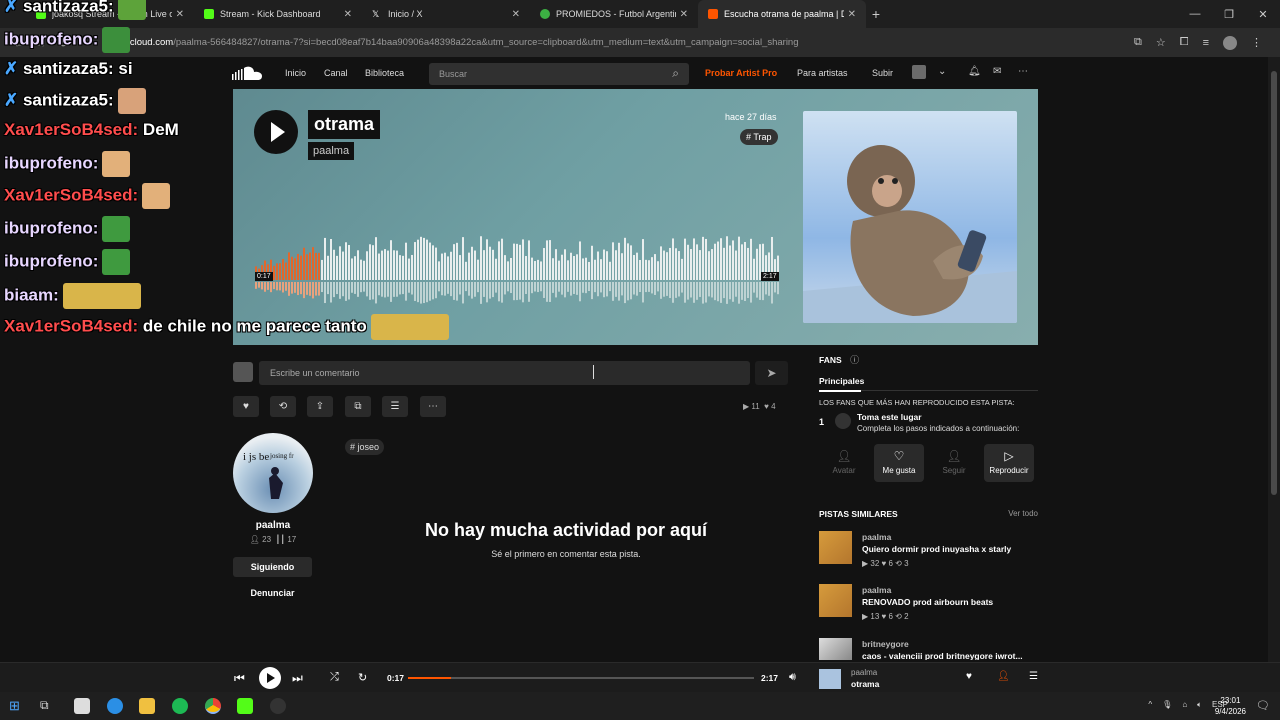  Describe the element at coordinates (1150, 705) in the screenshot. I see `tray-chevron-icon: ^` at that location.